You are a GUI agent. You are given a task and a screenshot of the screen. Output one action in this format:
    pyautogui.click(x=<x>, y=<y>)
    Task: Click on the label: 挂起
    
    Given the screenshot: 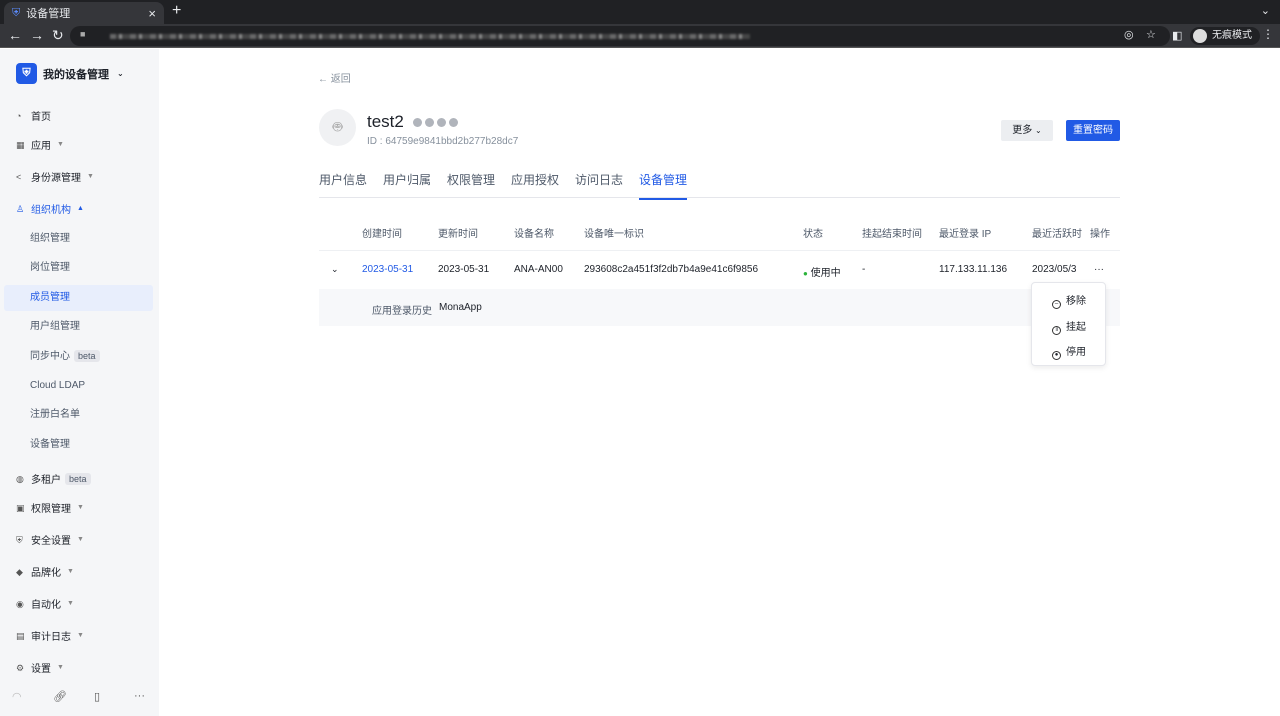 What is the action you would take?
    pyautogui.click(x=1076, y=327)
    